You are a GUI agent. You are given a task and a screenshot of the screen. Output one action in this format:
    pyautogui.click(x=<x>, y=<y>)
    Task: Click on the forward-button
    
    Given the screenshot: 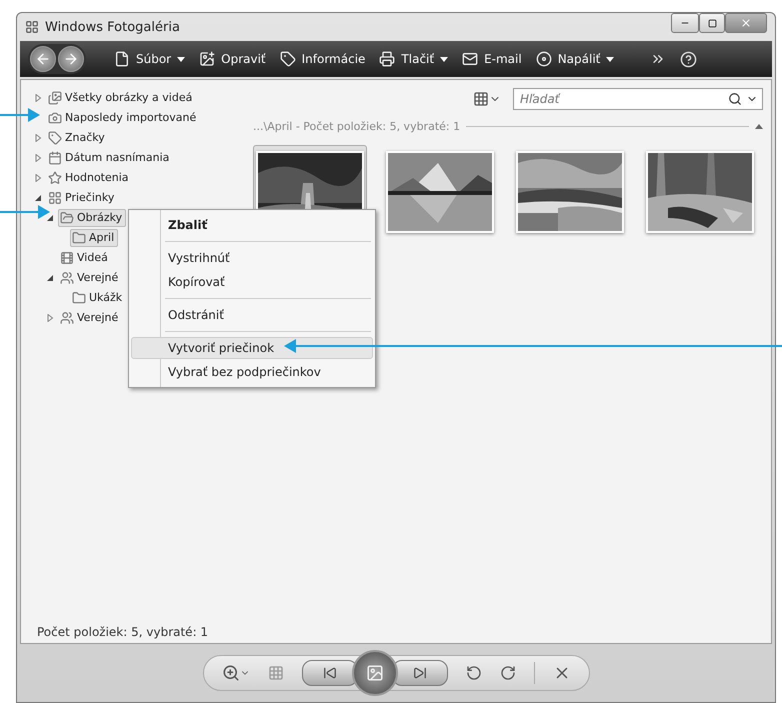 What is the action you would take?
    pyautogui.click(x=71, y=59)
    